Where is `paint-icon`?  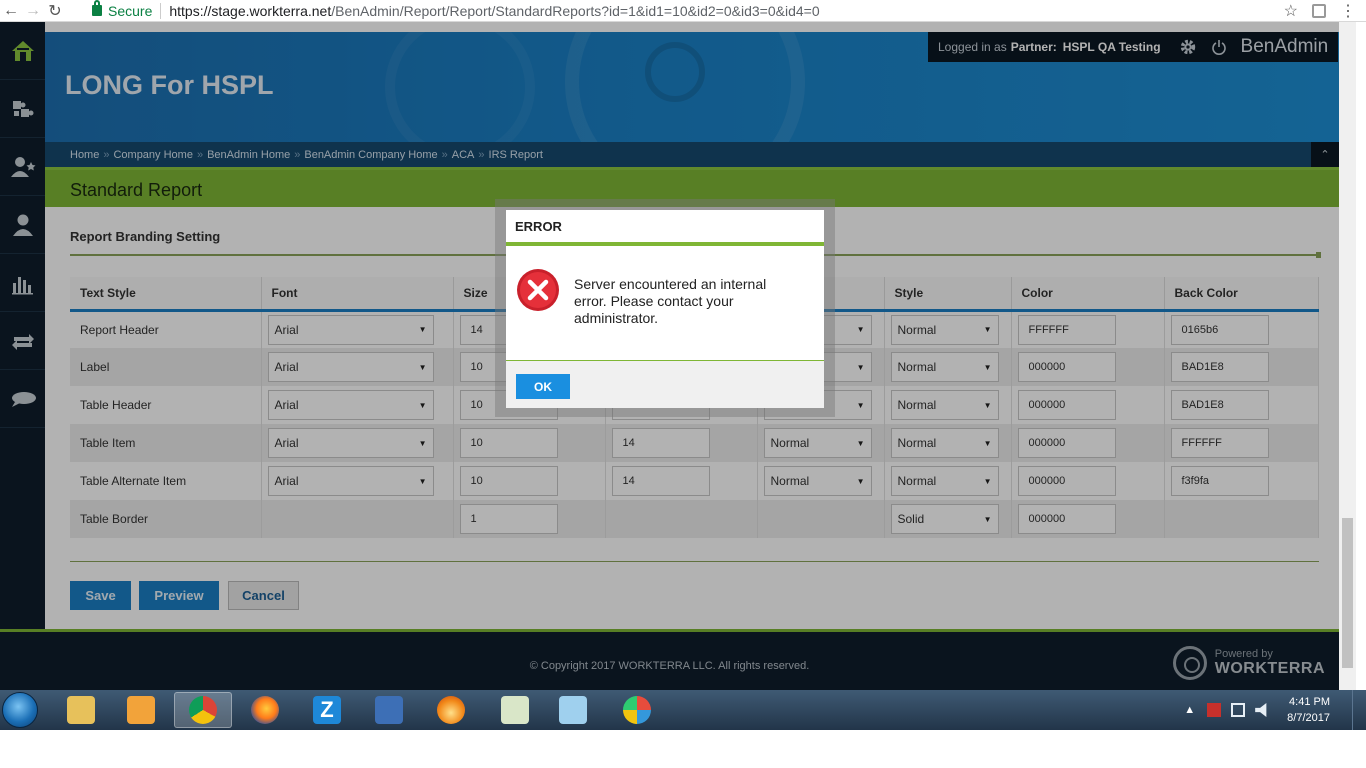
paint-icon is located at coordinates (637, 710).